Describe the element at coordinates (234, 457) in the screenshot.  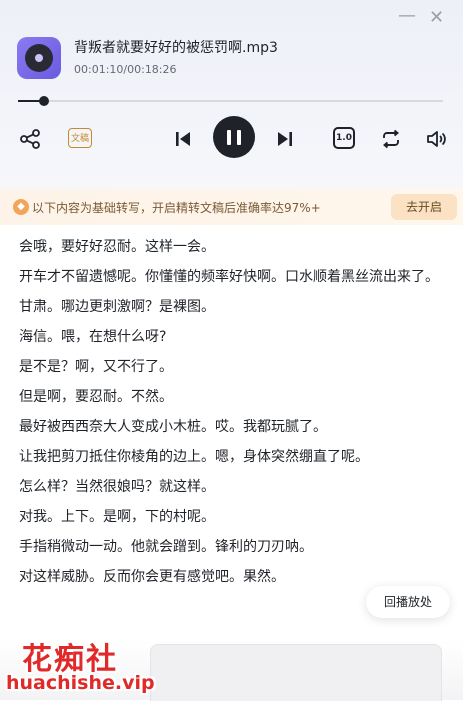
I see `transcript-line: 让我把剪刀抵住你棱角的边上。嗯，身体突然绷直了呢。` at that location.